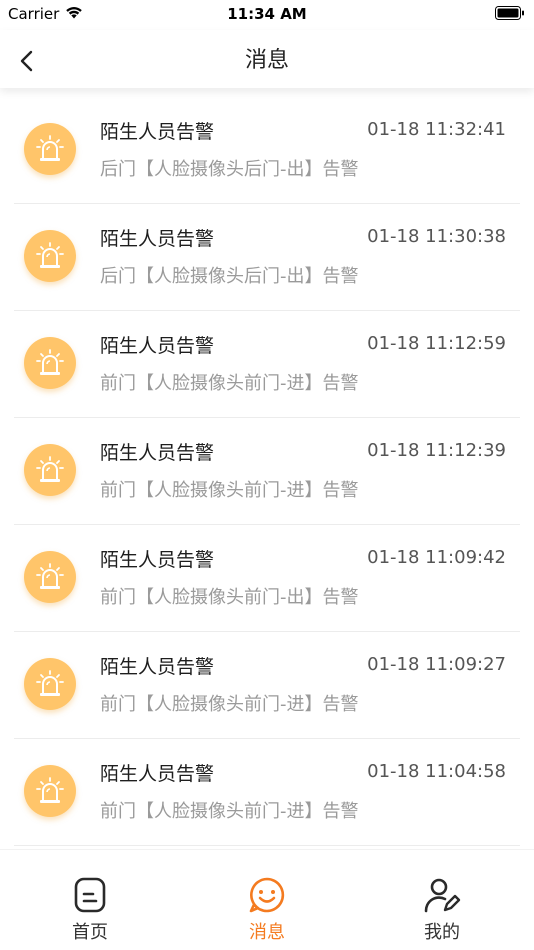 The height and width of the screenshot is (950, 534). What do you see at coordinates (267, 685) in the screenshot?
I see `message-item: 陌生人员告警 01-18 11:09:27 前门【人脸摄像头前门-进】告警` at bounding box center [267, 685].